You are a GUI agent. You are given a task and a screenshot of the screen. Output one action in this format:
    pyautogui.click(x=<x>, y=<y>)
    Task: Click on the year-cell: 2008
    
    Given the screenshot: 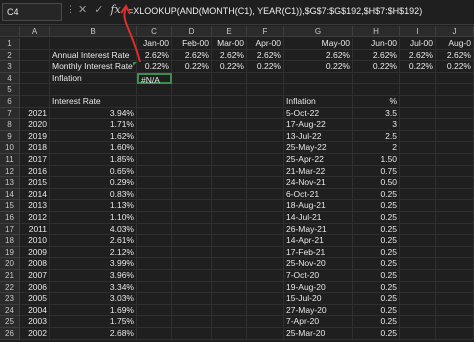 What is the action you would take?
    pyautogui.click(x=35, y=264)
    